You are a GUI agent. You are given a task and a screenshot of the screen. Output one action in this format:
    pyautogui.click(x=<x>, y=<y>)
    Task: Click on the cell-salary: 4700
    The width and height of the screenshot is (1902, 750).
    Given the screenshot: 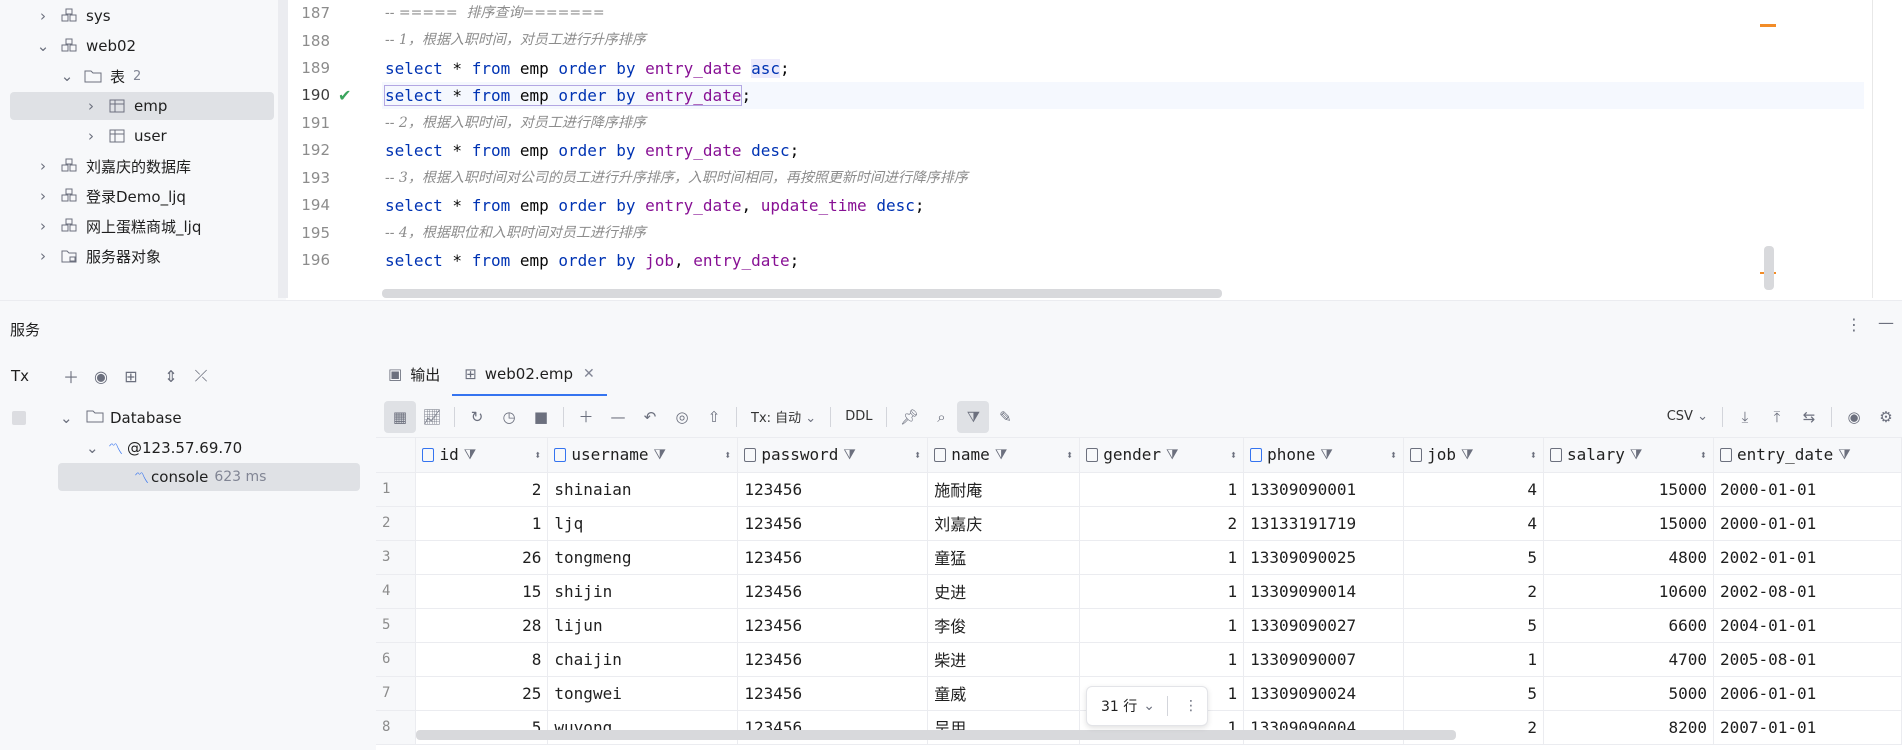 What is the action you would take?
    pyautogui.click(x=1628, y=659)
    